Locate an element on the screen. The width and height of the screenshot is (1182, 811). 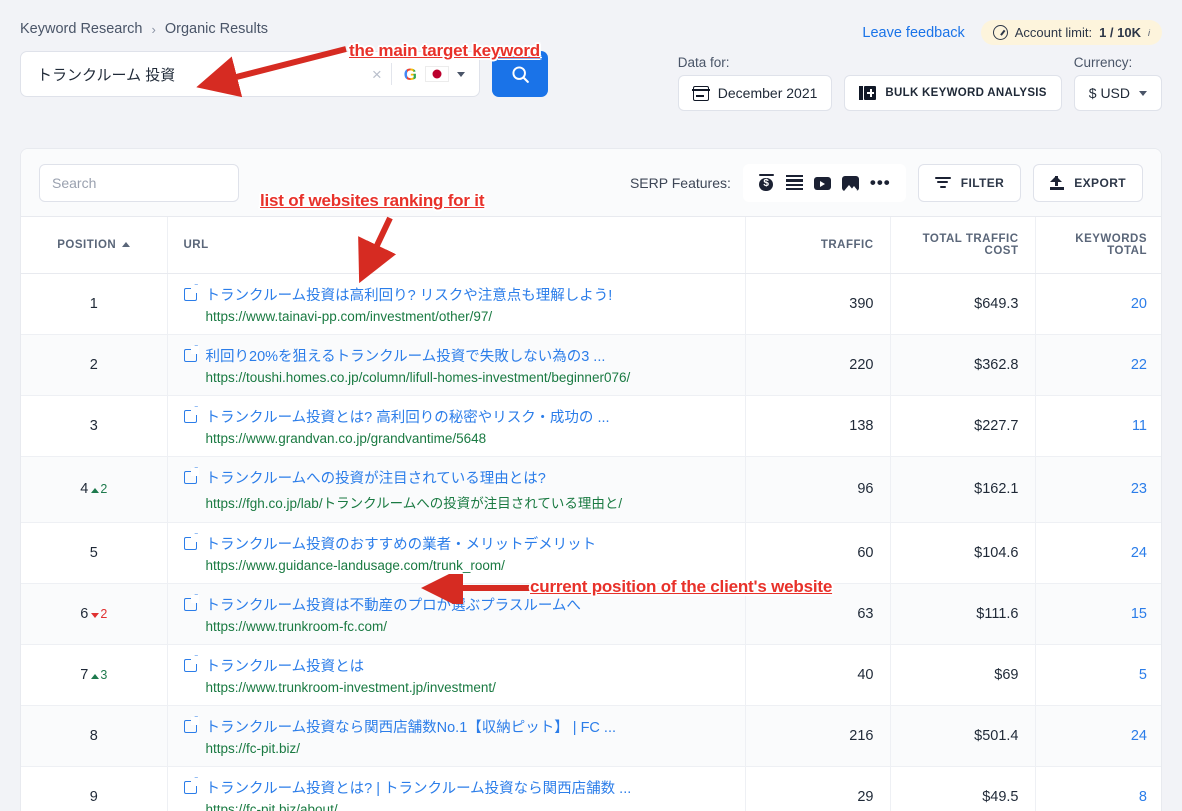
currency-label: Currency: is located at coordinates (1103, 62).